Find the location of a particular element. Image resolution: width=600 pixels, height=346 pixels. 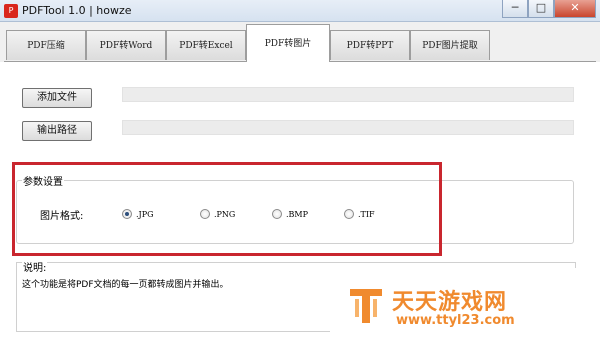

output-path-button: 输出路径 is located at coordinates (57, 131).